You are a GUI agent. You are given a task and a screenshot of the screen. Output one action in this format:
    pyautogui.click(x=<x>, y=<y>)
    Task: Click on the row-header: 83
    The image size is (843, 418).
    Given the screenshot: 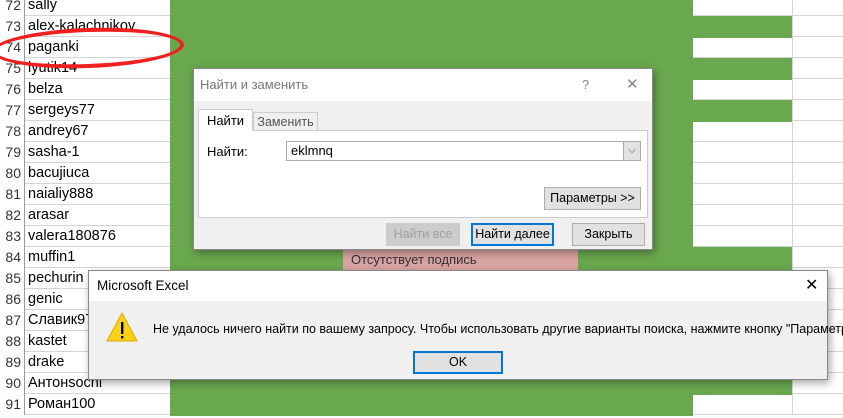 What is the action you would take?
    pyautogui.click(x=12, y=236)
    